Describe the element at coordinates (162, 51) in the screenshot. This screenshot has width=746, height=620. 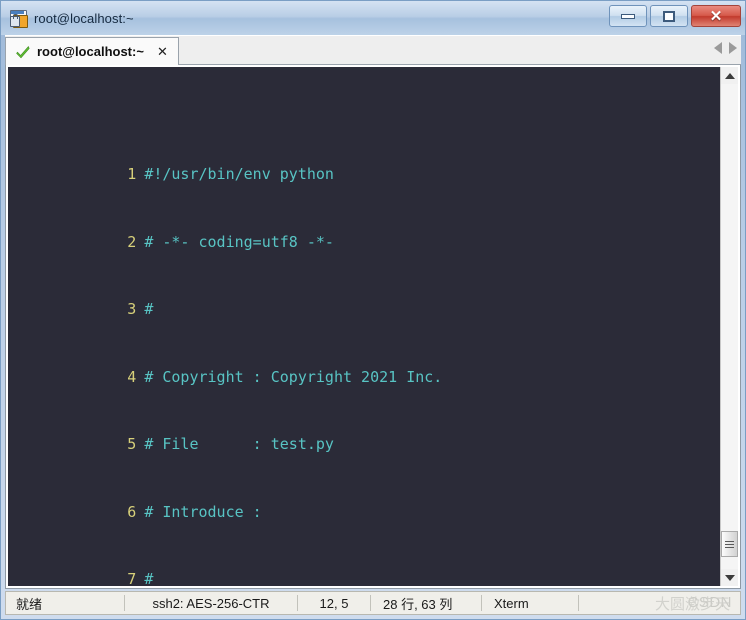
I see `tab-close-icon: ✕` at that location.